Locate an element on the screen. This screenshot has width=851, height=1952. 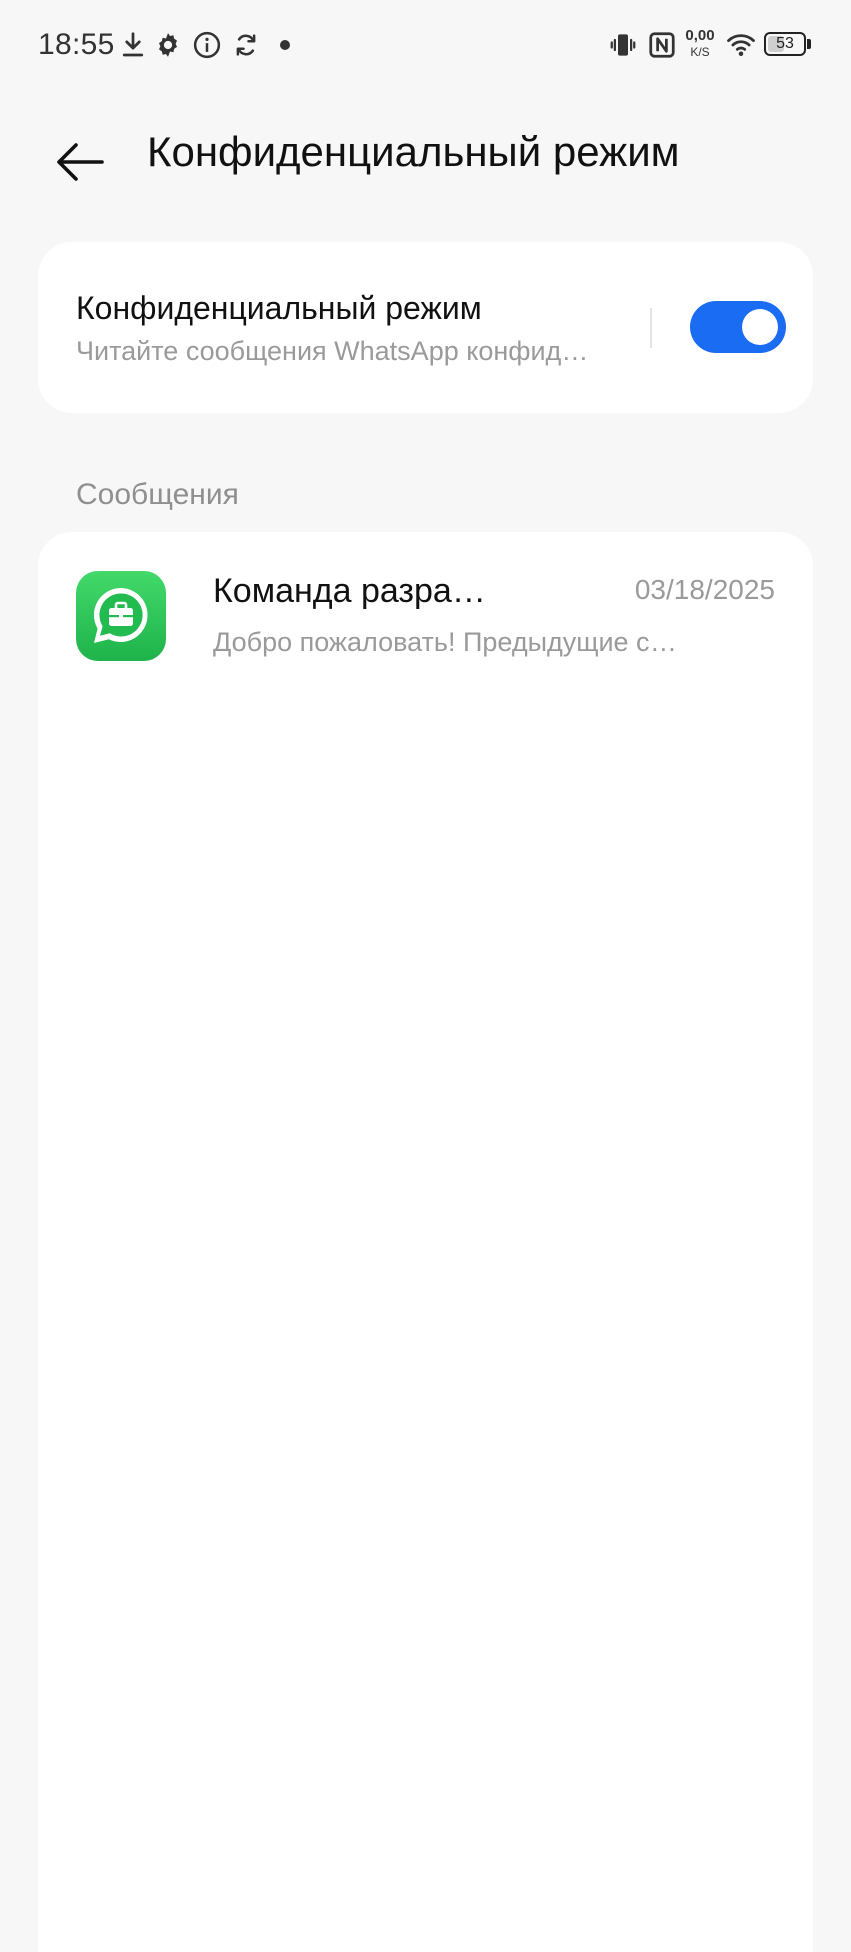
privacy-mode-title: Конфиденциальный режим is located at coordinates (279, 308).